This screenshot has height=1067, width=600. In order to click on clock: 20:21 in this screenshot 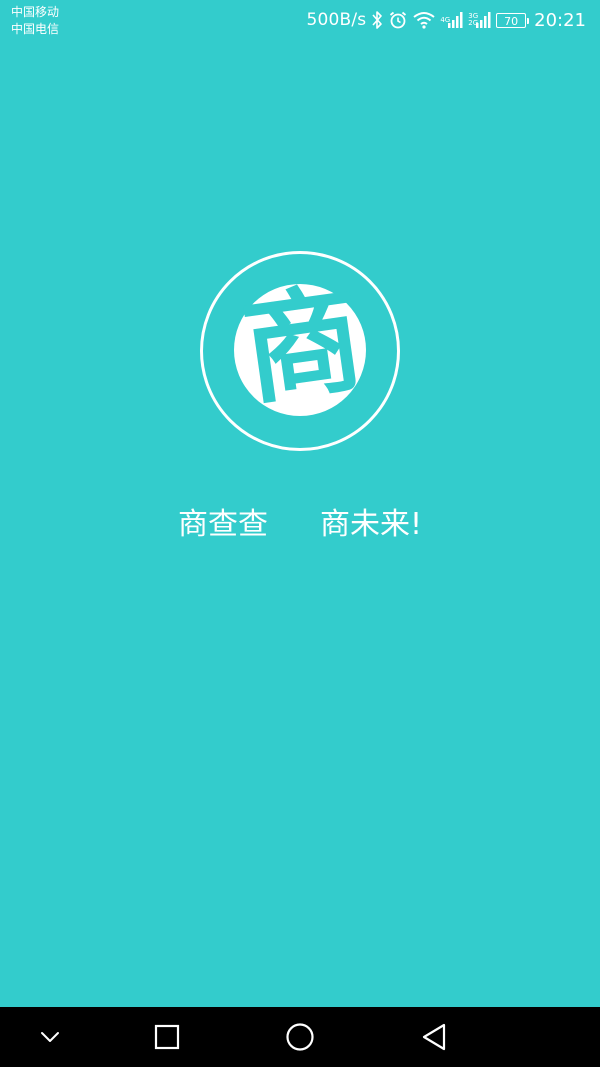, I will do `click(560, 20)`.